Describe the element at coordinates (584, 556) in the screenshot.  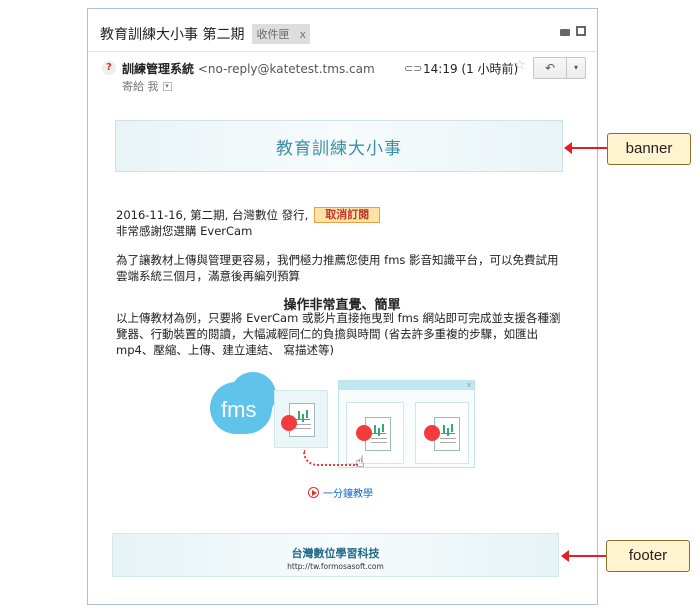
I see `footer-arrow` at that location.